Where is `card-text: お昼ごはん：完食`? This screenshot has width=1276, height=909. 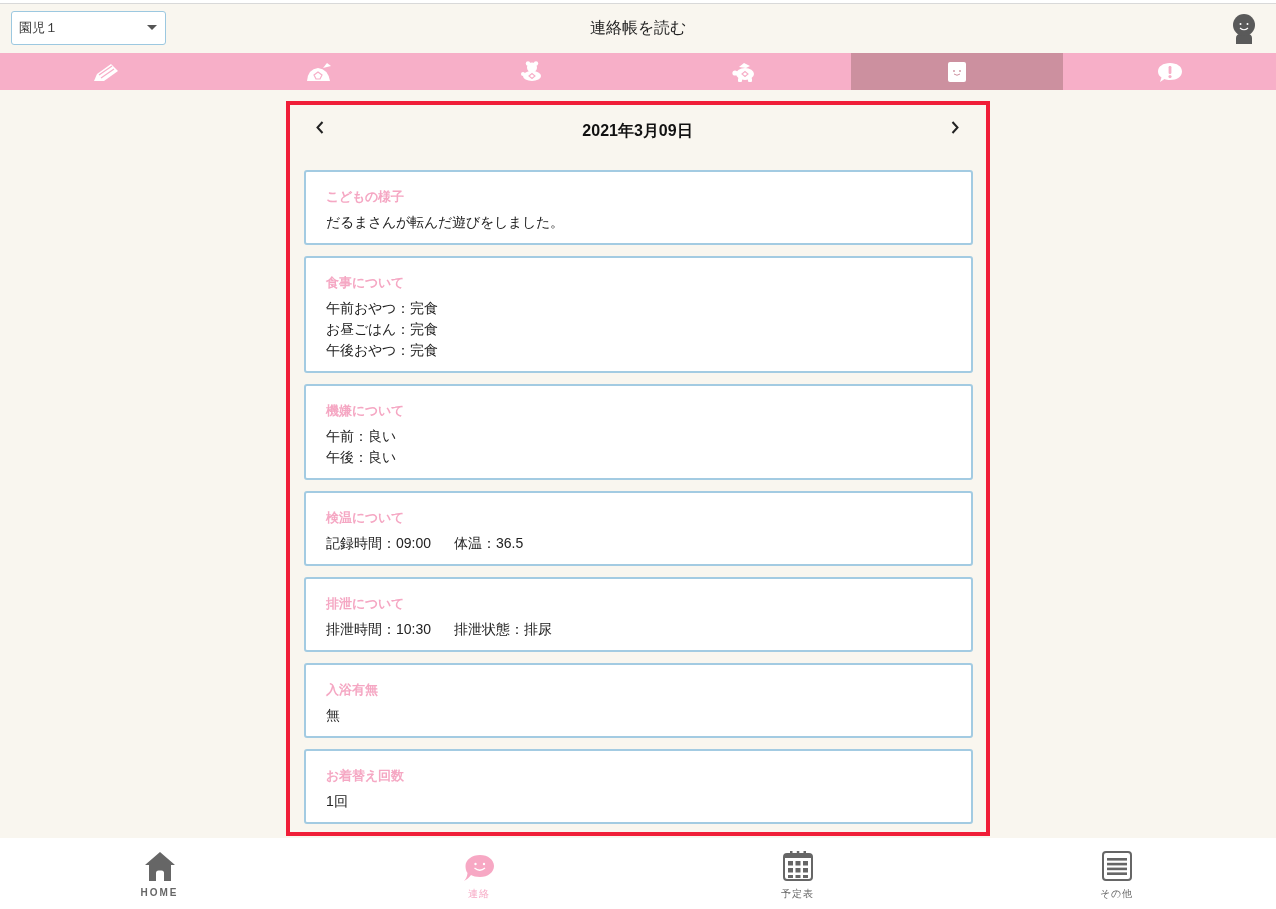 card-text: お昼ごはん：完食 is located at coordinates (382, 329).